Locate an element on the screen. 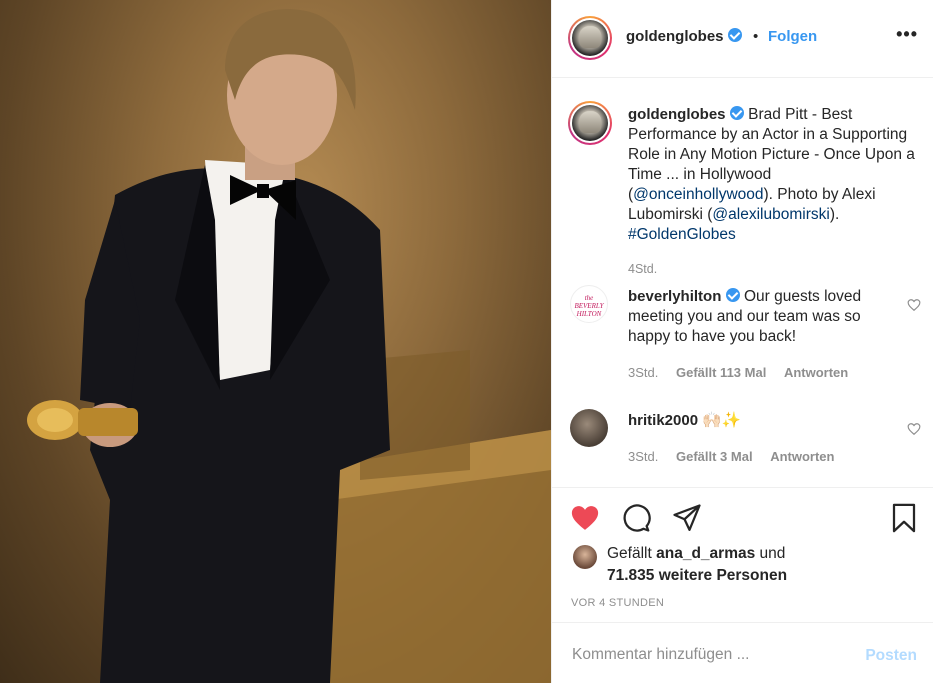  post-comment-button: Posten is located at coordinates (891, 656).